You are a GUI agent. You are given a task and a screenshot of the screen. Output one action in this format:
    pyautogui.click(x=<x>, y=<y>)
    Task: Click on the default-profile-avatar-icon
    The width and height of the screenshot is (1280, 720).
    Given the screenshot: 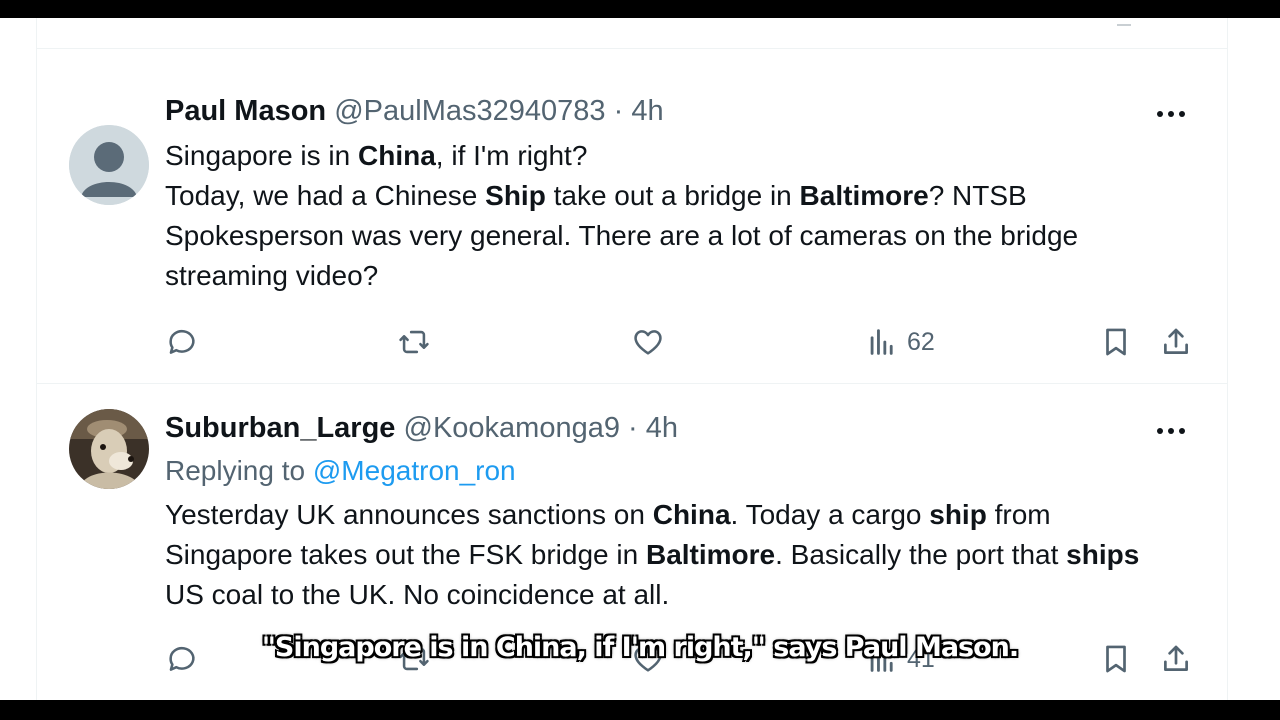 What is the action you would take?
    pyautogui.click(x=109, y=165)
    